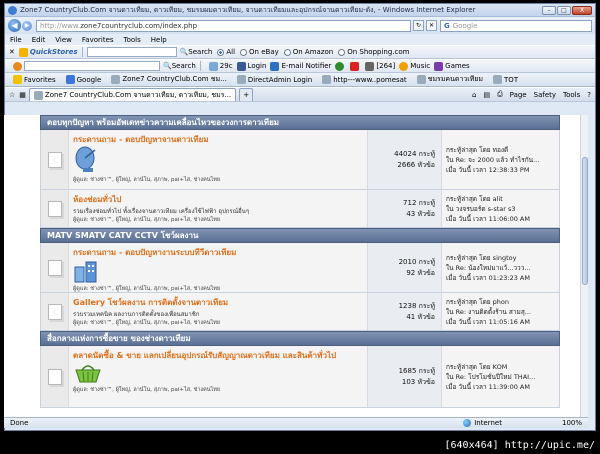  I want to click on last-post-author: กระทู้ล่าสุด โดย KOM, so click(500, 367).